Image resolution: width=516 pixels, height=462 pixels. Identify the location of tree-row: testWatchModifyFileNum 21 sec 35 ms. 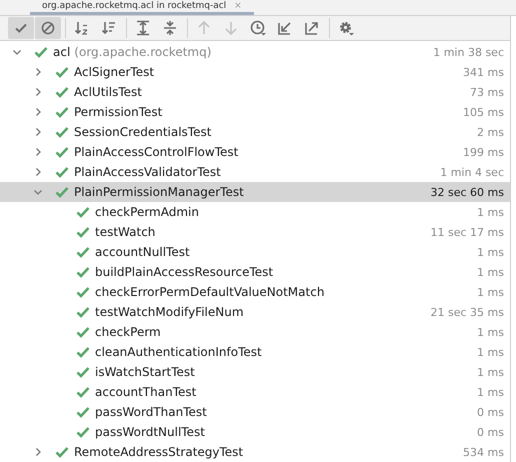
(255, 312).